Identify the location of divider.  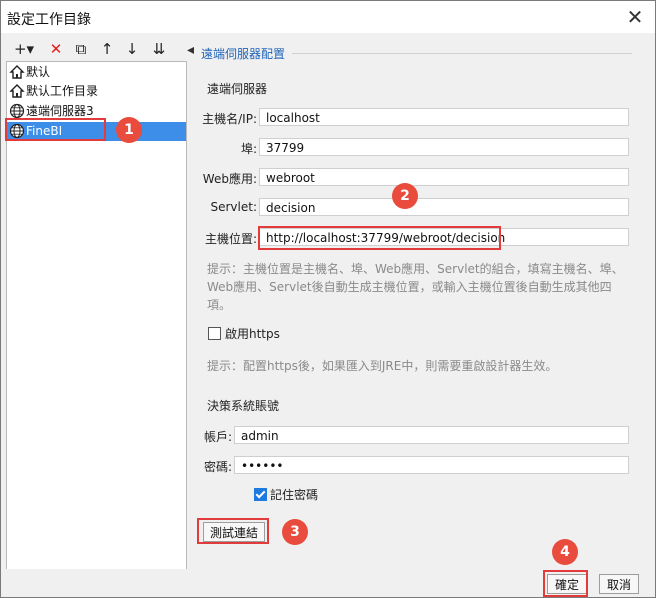
(462, 53).